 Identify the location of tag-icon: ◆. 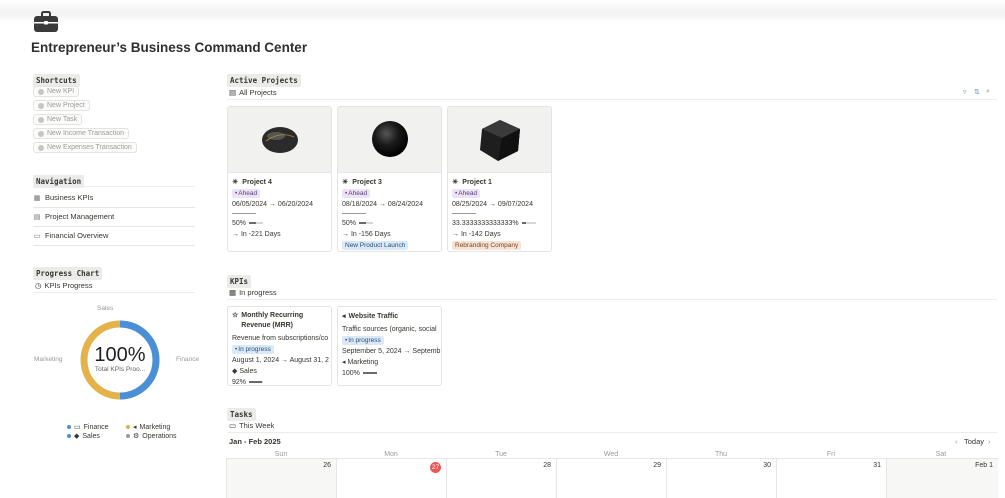
(77, 436).